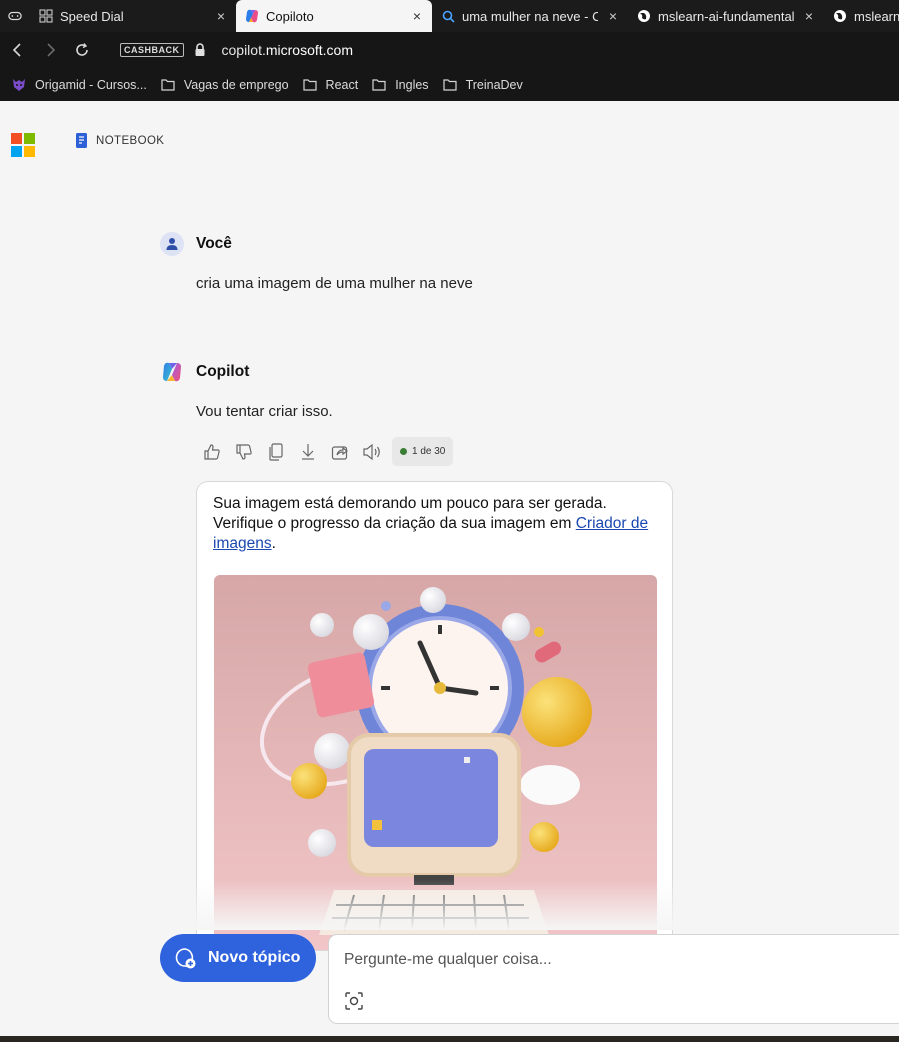  Describe the element at coordinates (81, 140) in the screenshot. I see `notebook-icon` at that location.